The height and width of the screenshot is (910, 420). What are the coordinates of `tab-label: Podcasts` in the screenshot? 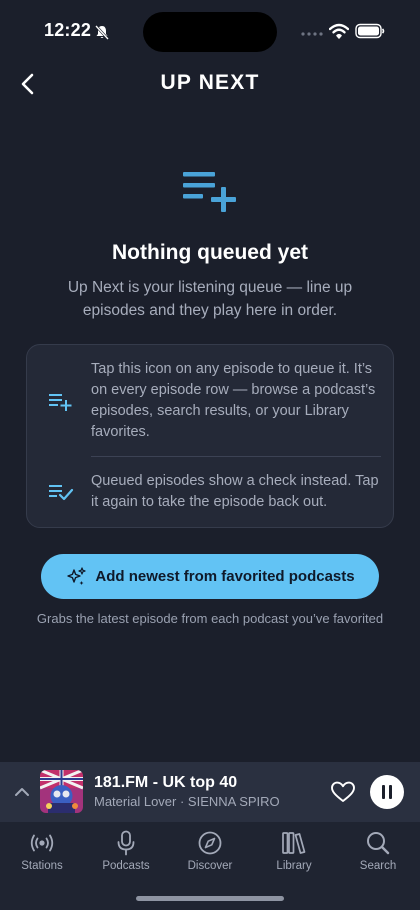 It's located at (126, 866).